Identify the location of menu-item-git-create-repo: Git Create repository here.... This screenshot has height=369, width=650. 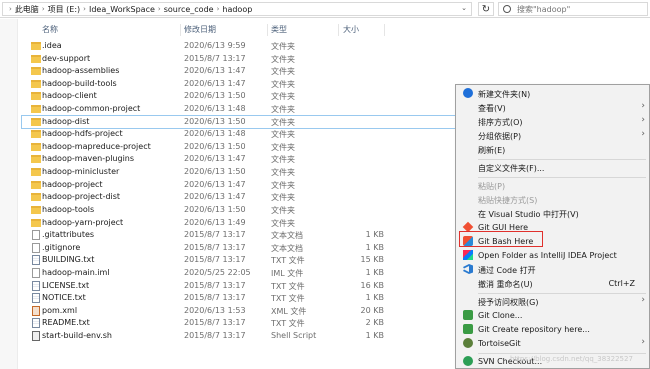
(552, 329).